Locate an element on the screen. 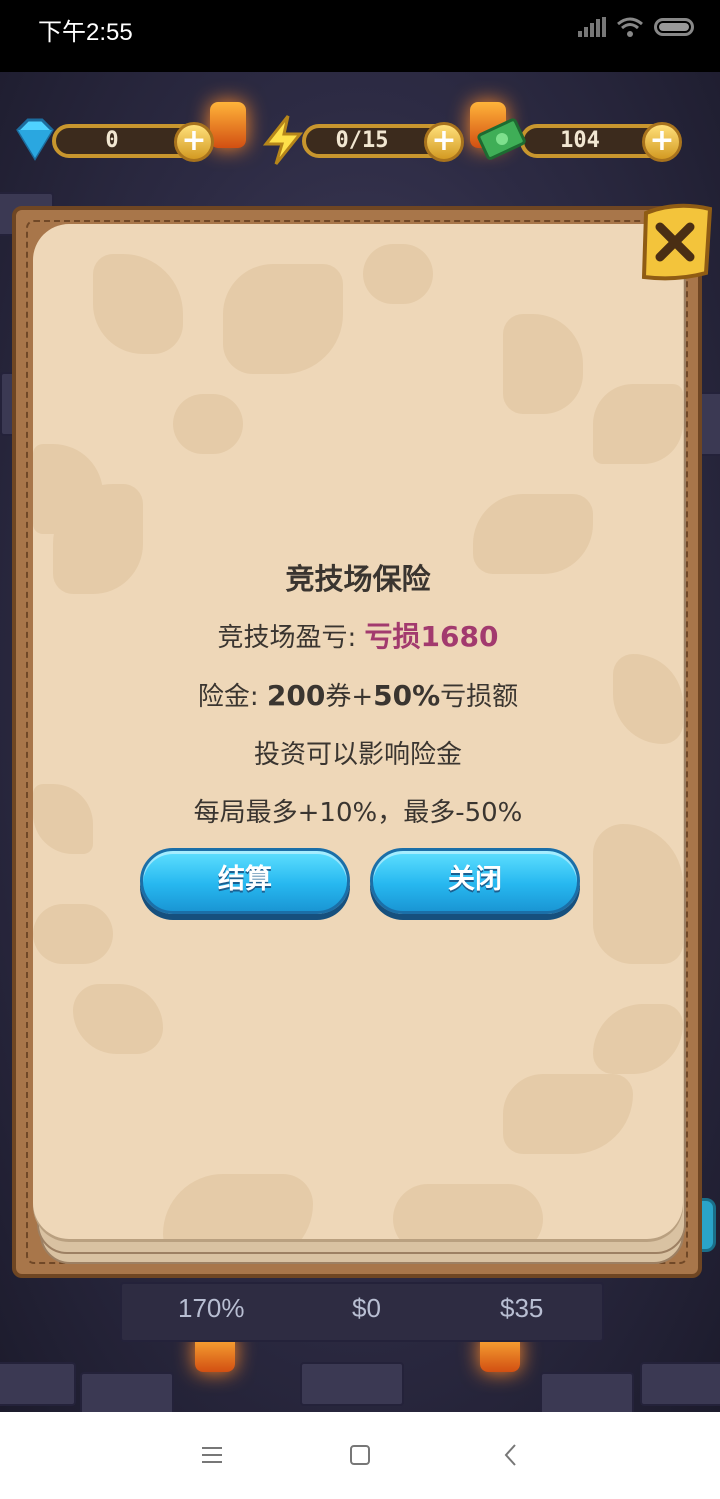  close-button: 关闭 is located at coordinates (475, 881).